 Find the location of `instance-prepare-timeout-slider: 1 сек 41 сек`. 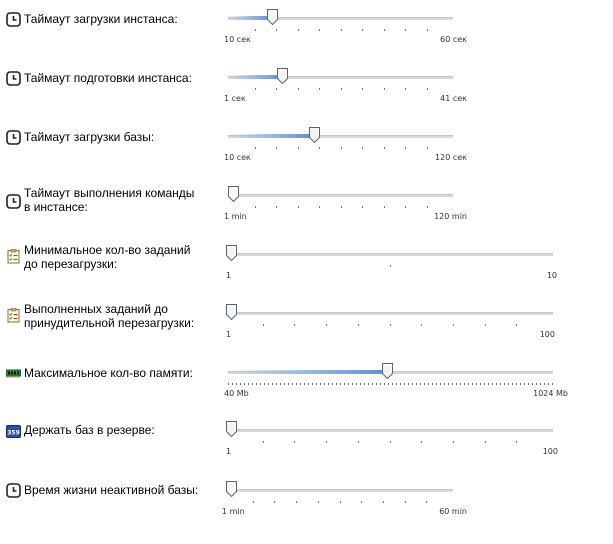

instance-prepare-timeout-slider: 1 сек 41 сек is located at coordinates (345, 88).